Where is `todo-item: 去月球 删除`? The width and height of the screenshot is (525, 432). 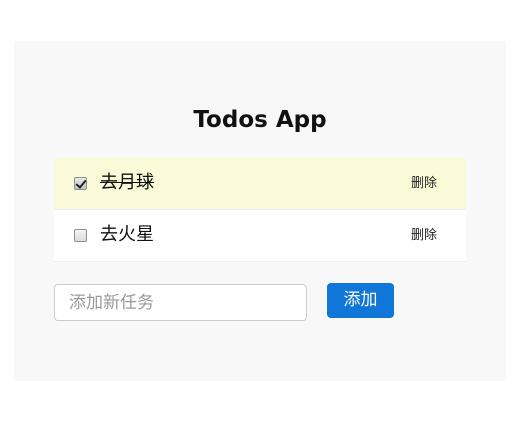
todo-item: 去月球 删除 is located at coordinates (260, 184).